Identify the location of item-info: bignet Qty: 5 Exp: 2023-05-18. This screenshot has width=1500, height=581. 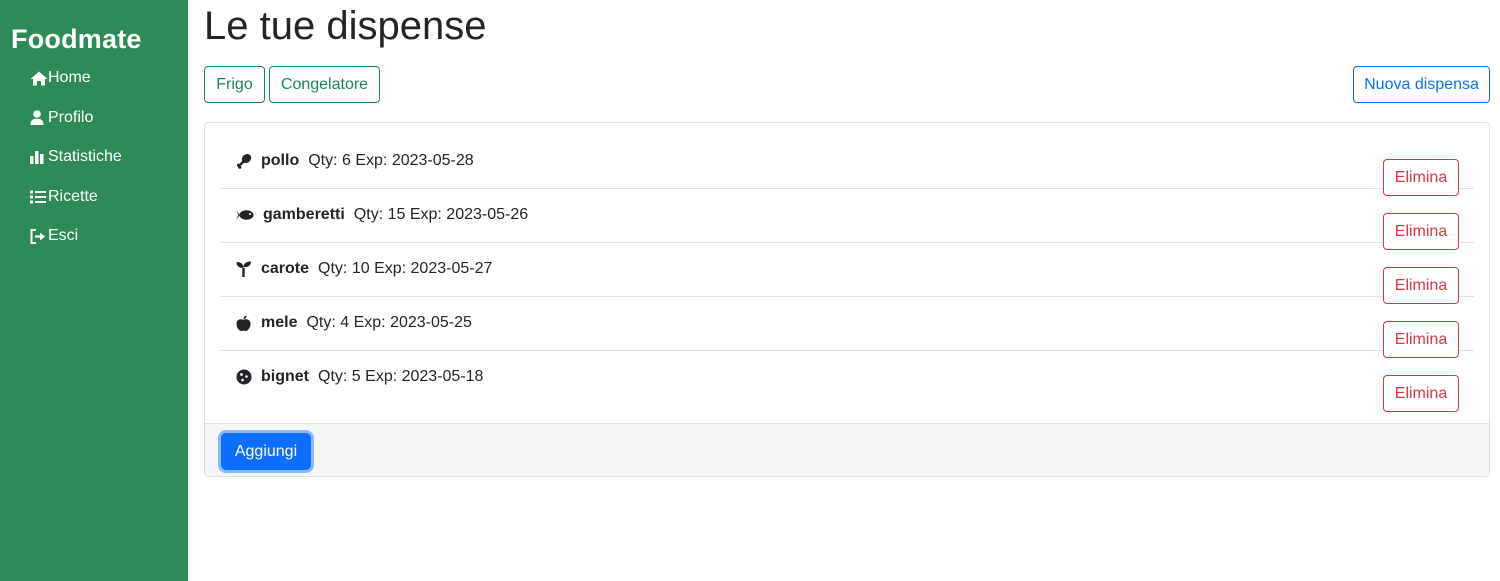
(359, 377).